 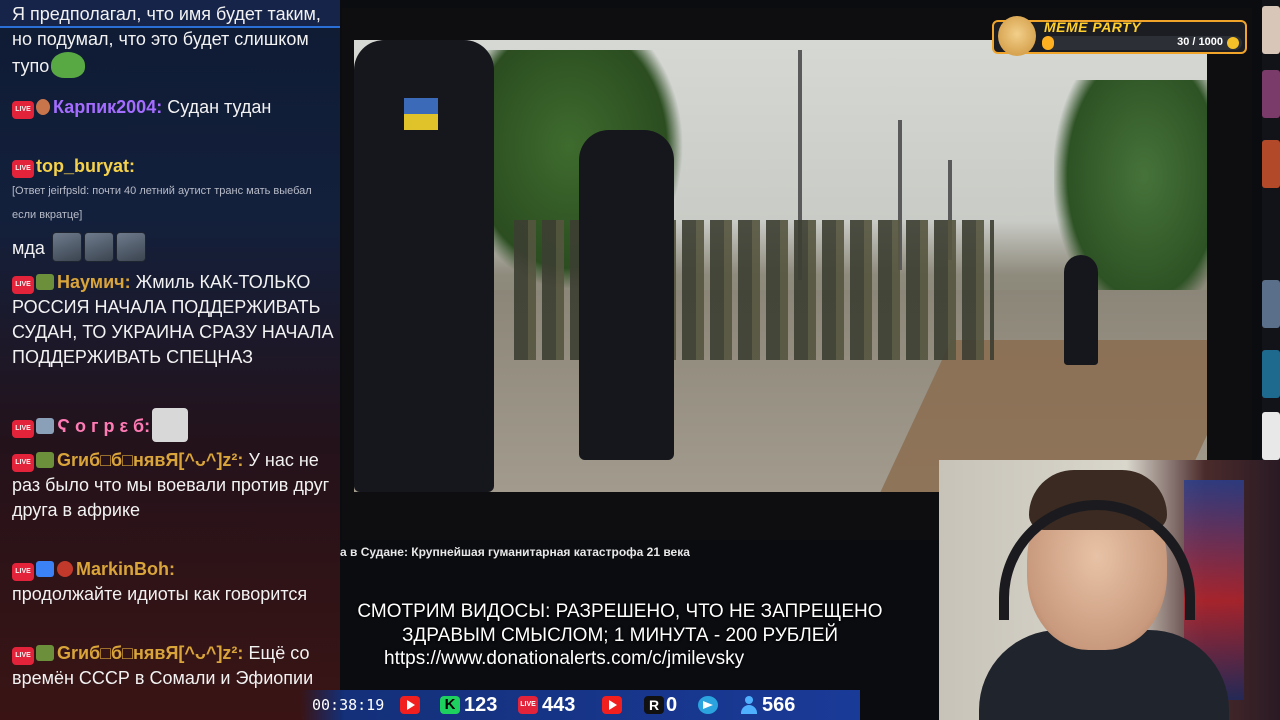 I want to click on stream-uptime: 00:38:19, so click(x=348, y=705).